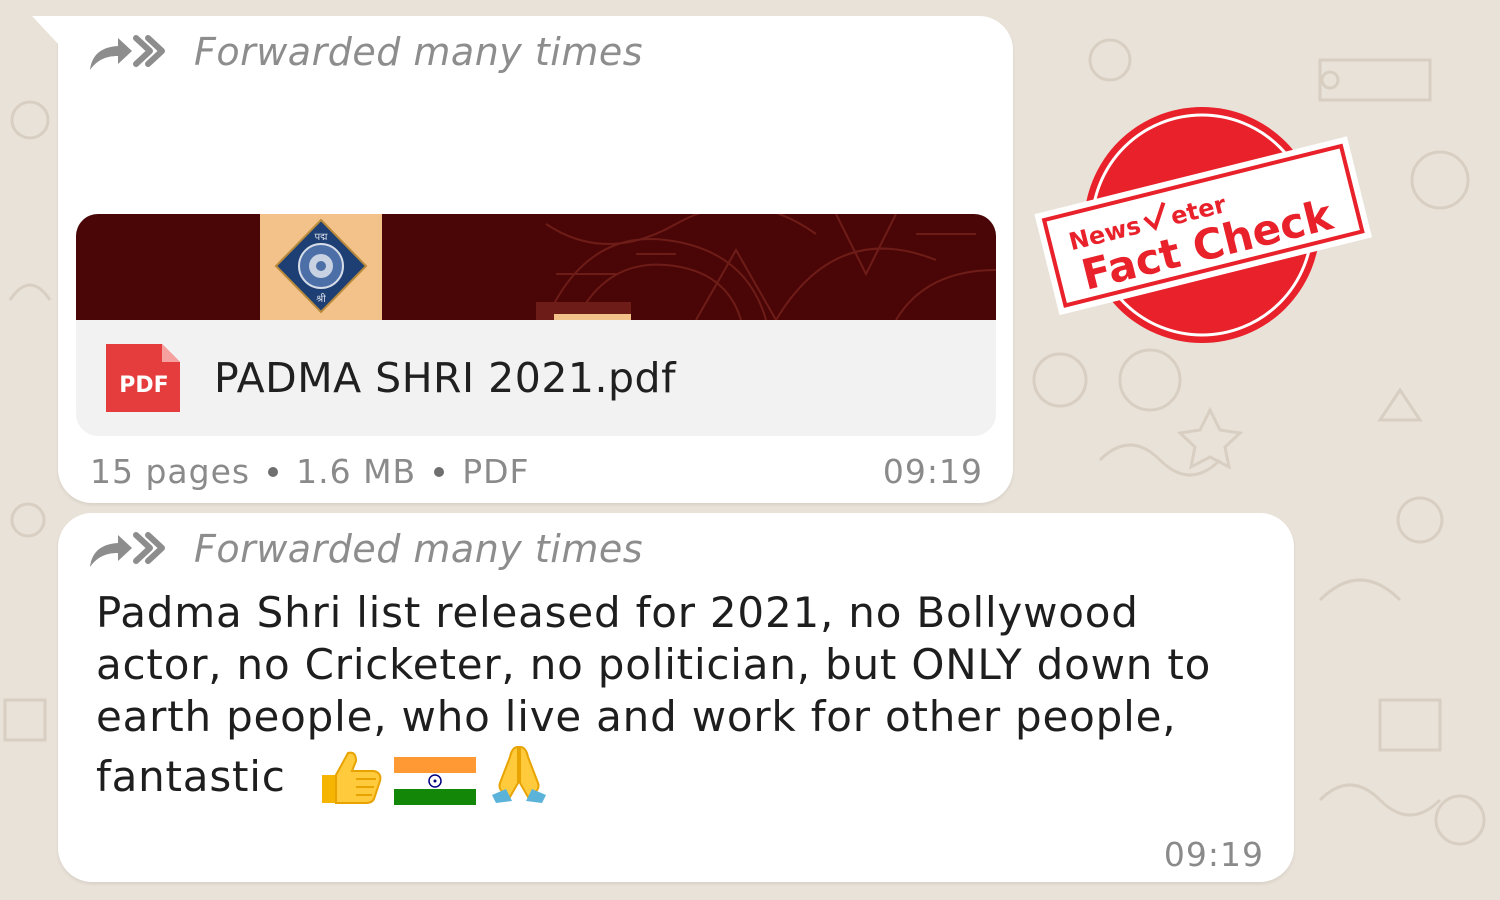  I want to click on folded-hands-icon, so click(518, 774).